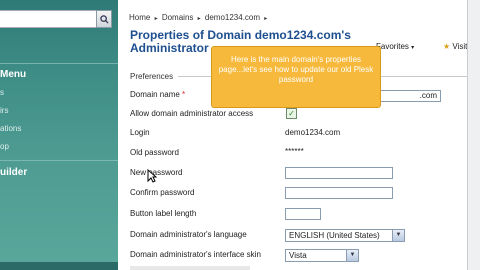 The height and width of the screenshot is (270, 480). I want to click on login-value: demo1234.com, so click(313, 132).